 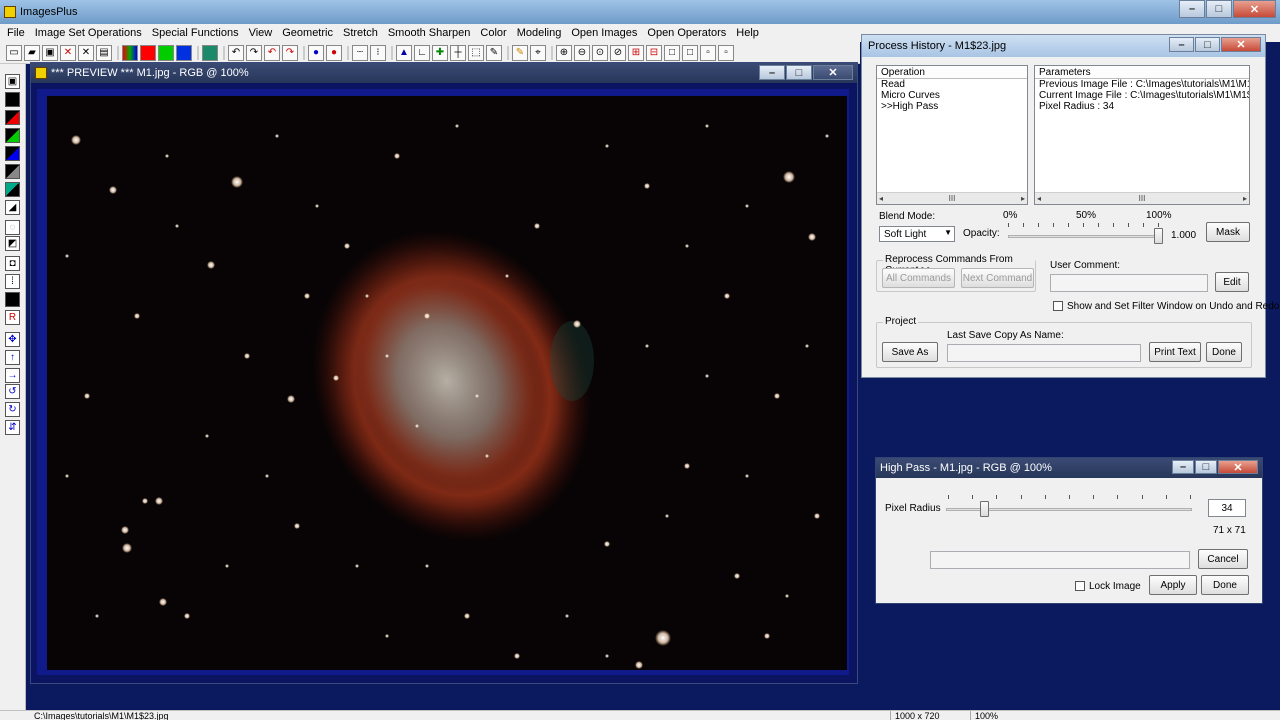 I want to click on apply-button: Apply, so click(x=1173, y=585).